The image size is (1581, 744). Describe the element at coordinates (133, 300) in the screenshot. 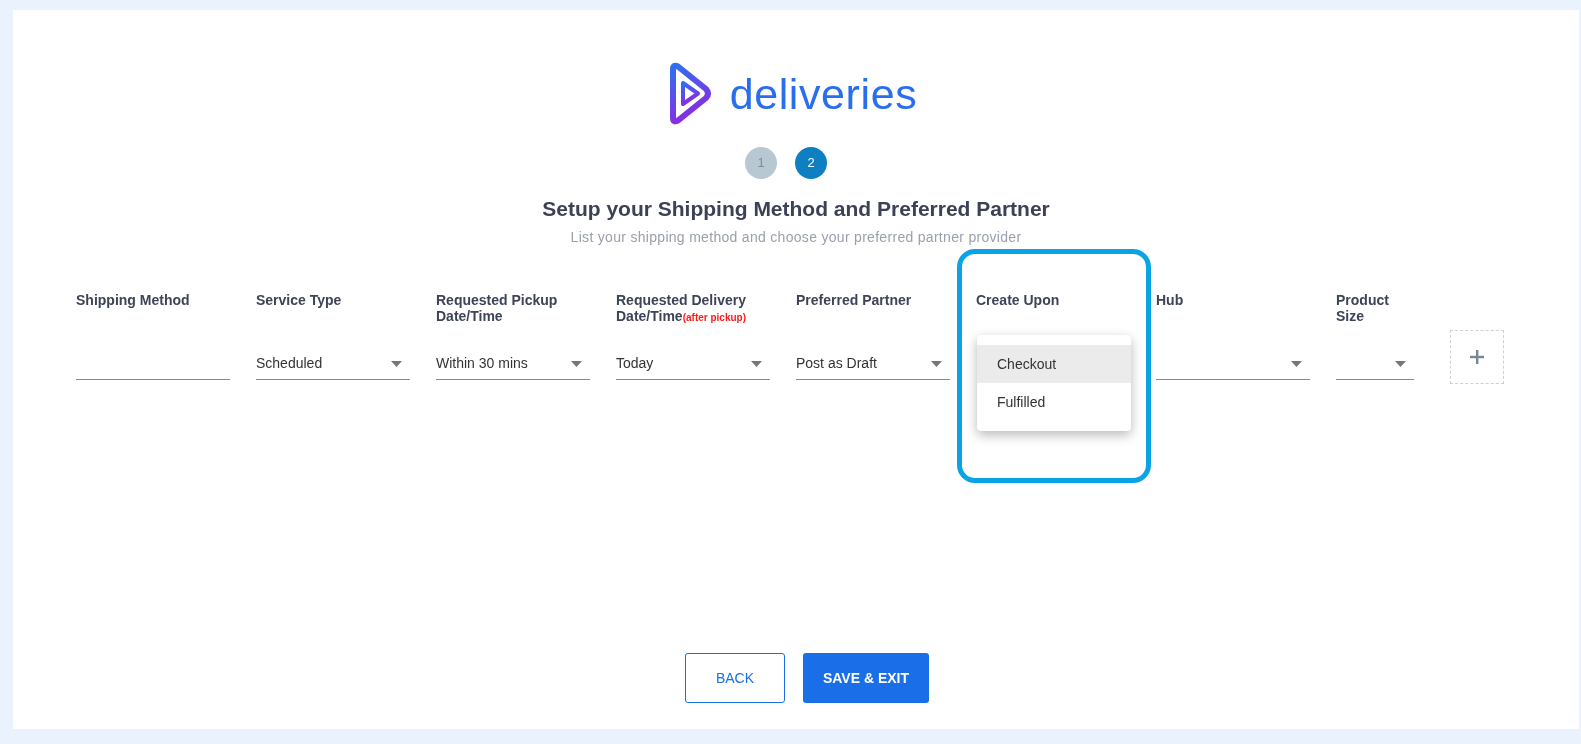

I see `column-label: Shipping Method` at that location.